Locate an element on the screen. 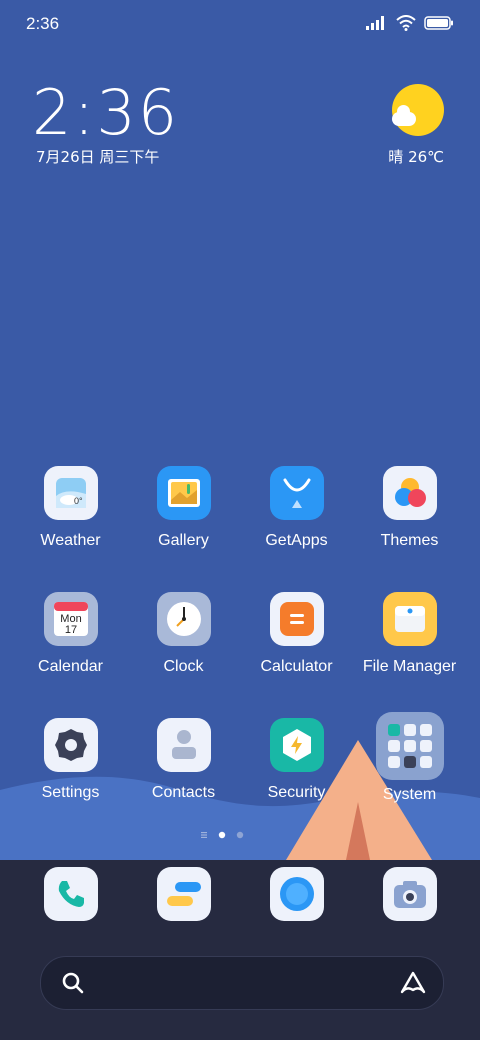 The image size is (480, 1040). search-bar is located at coordinates (242, 983).